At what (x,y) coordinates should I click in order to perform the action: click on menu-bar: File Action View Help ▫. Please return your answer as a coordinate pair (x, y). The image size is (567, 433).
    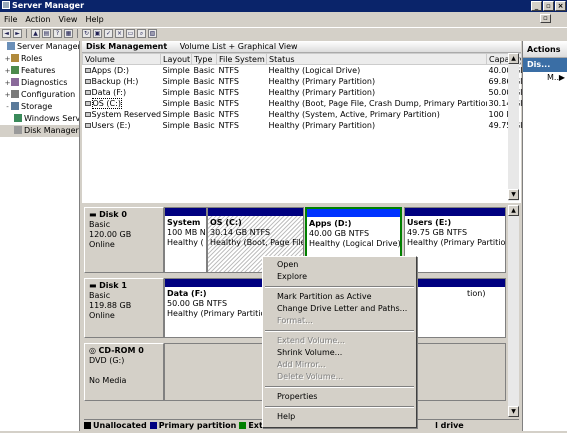
    Looking at the image, I should click on (283, 19).